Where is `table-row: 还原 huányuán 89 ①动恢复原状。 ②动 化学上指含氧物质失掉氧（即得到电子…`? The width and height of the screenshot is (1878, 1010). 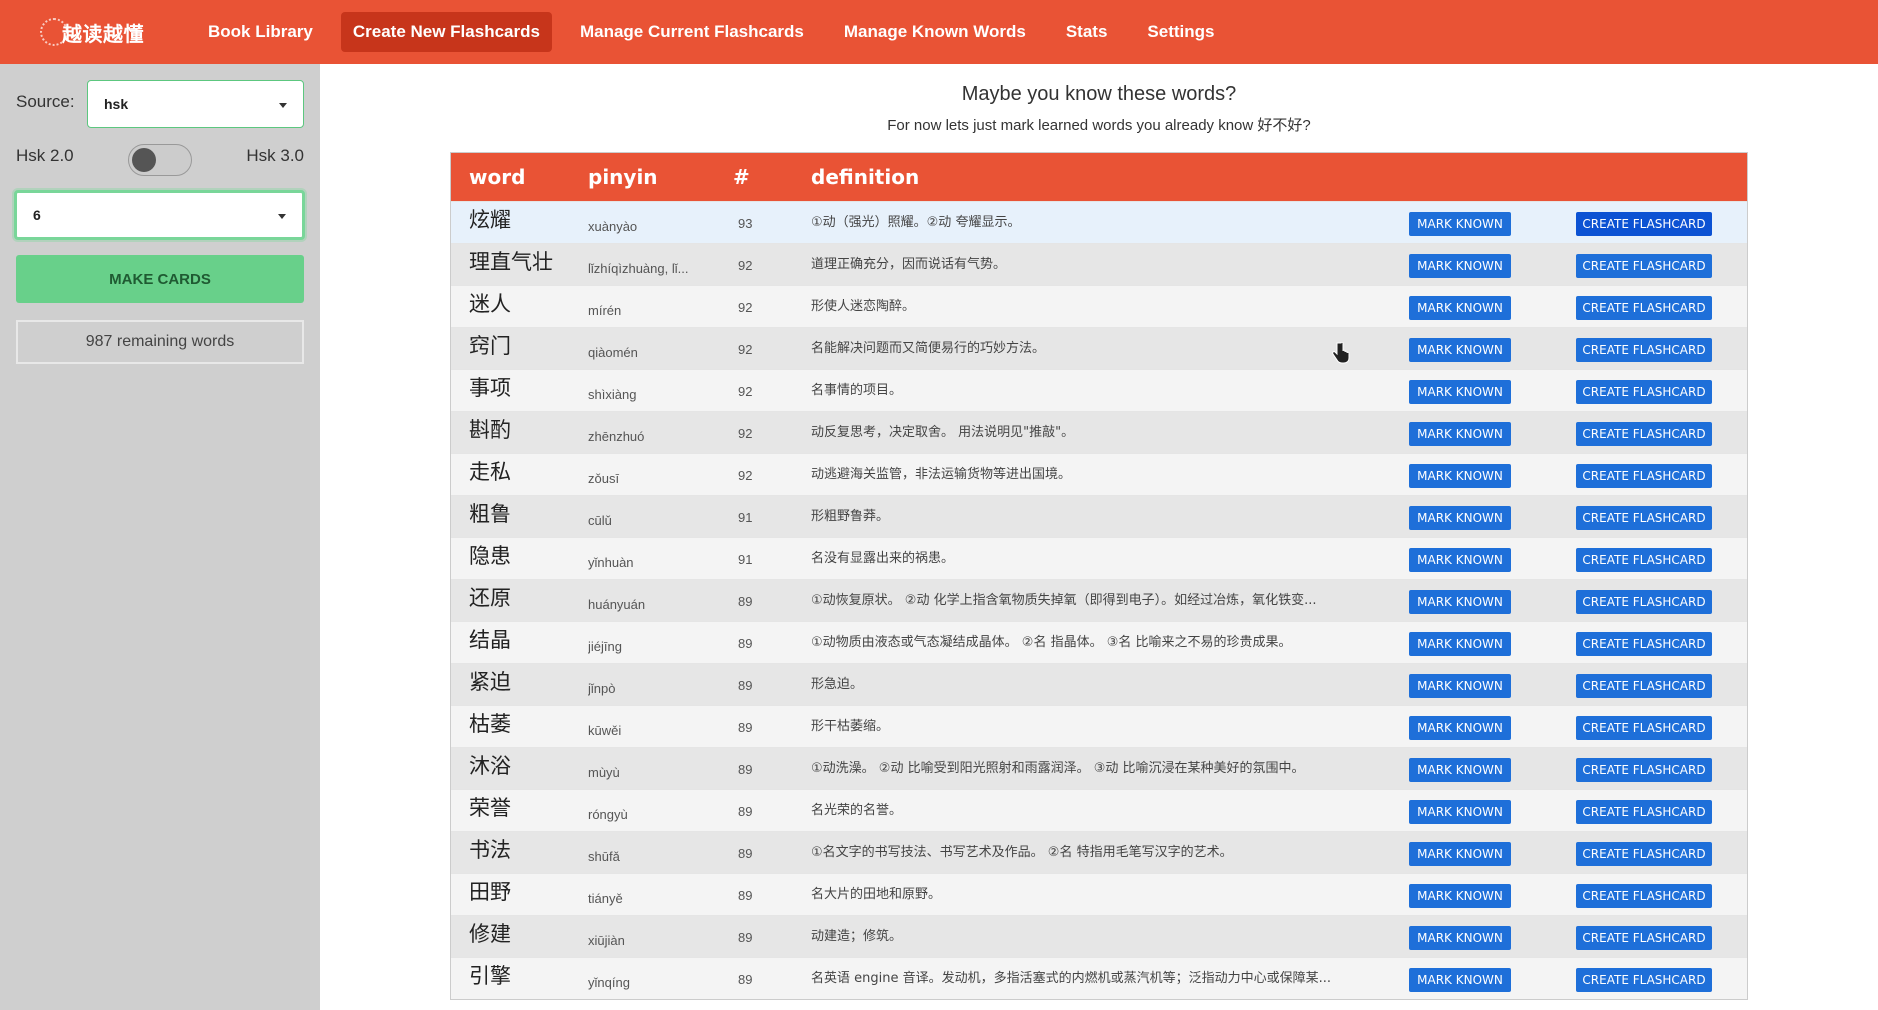
table-row: 还原 huányuán 89 ①动恢复原状。 ②动 化学上指含氧物质失掉氧（即得到电子… is located at coordinates (1099, 600).